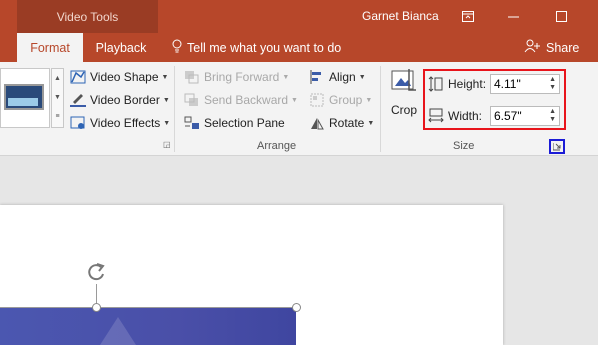 Image resolution: width=598 pixels, height=345 pixels. What do you see at coordinates (494, 99) in the screenshot?
I see `size-highlight-box` at bounding box center [494, 99].